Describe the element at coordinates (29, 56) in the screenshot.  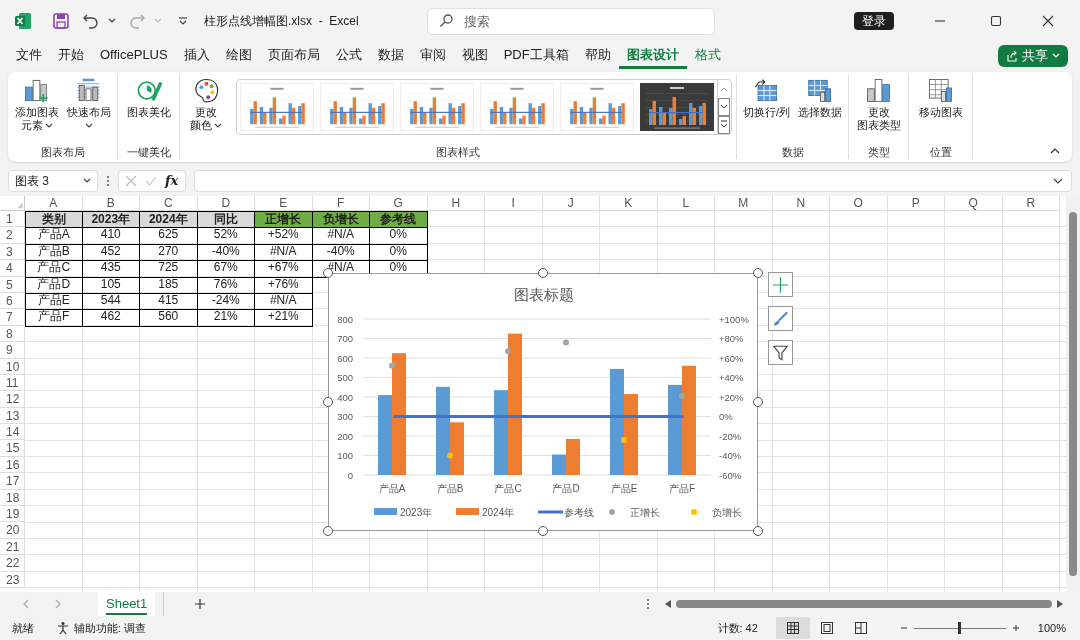
I see `menu-tab: 文件` at that location.